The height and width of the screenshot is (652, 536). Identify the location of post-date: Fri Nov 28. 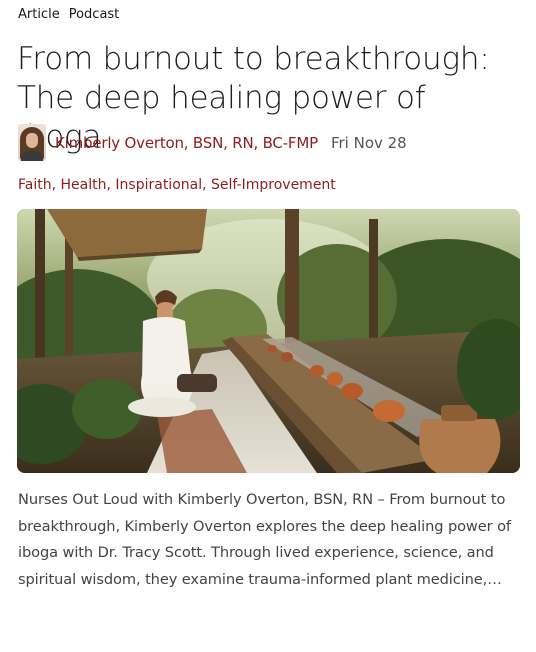
(368, 142).